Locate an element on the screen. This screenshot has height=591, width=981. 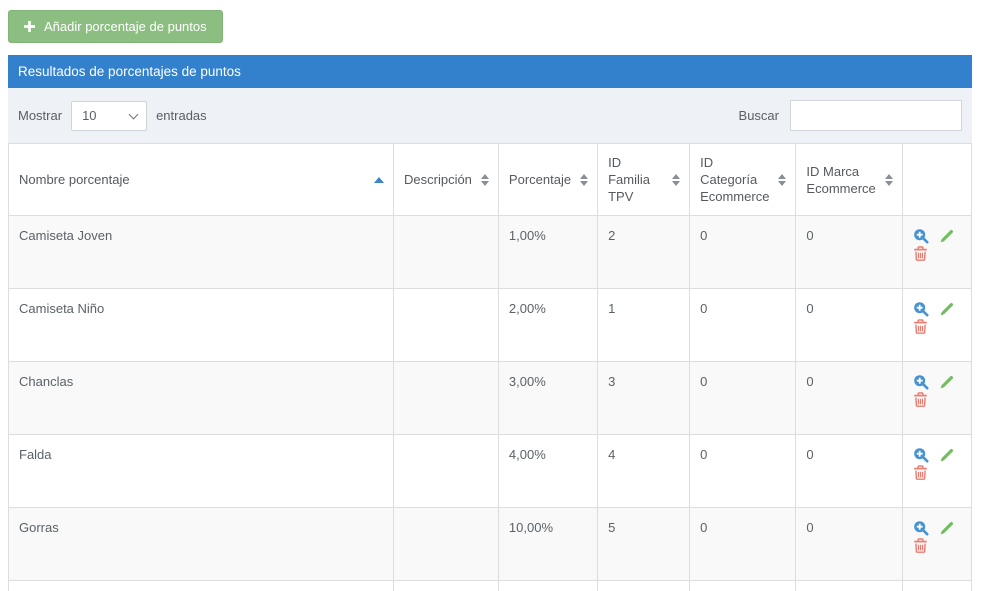
cell-nombre: Camiseta Joven is located at coordinates (201, 252).